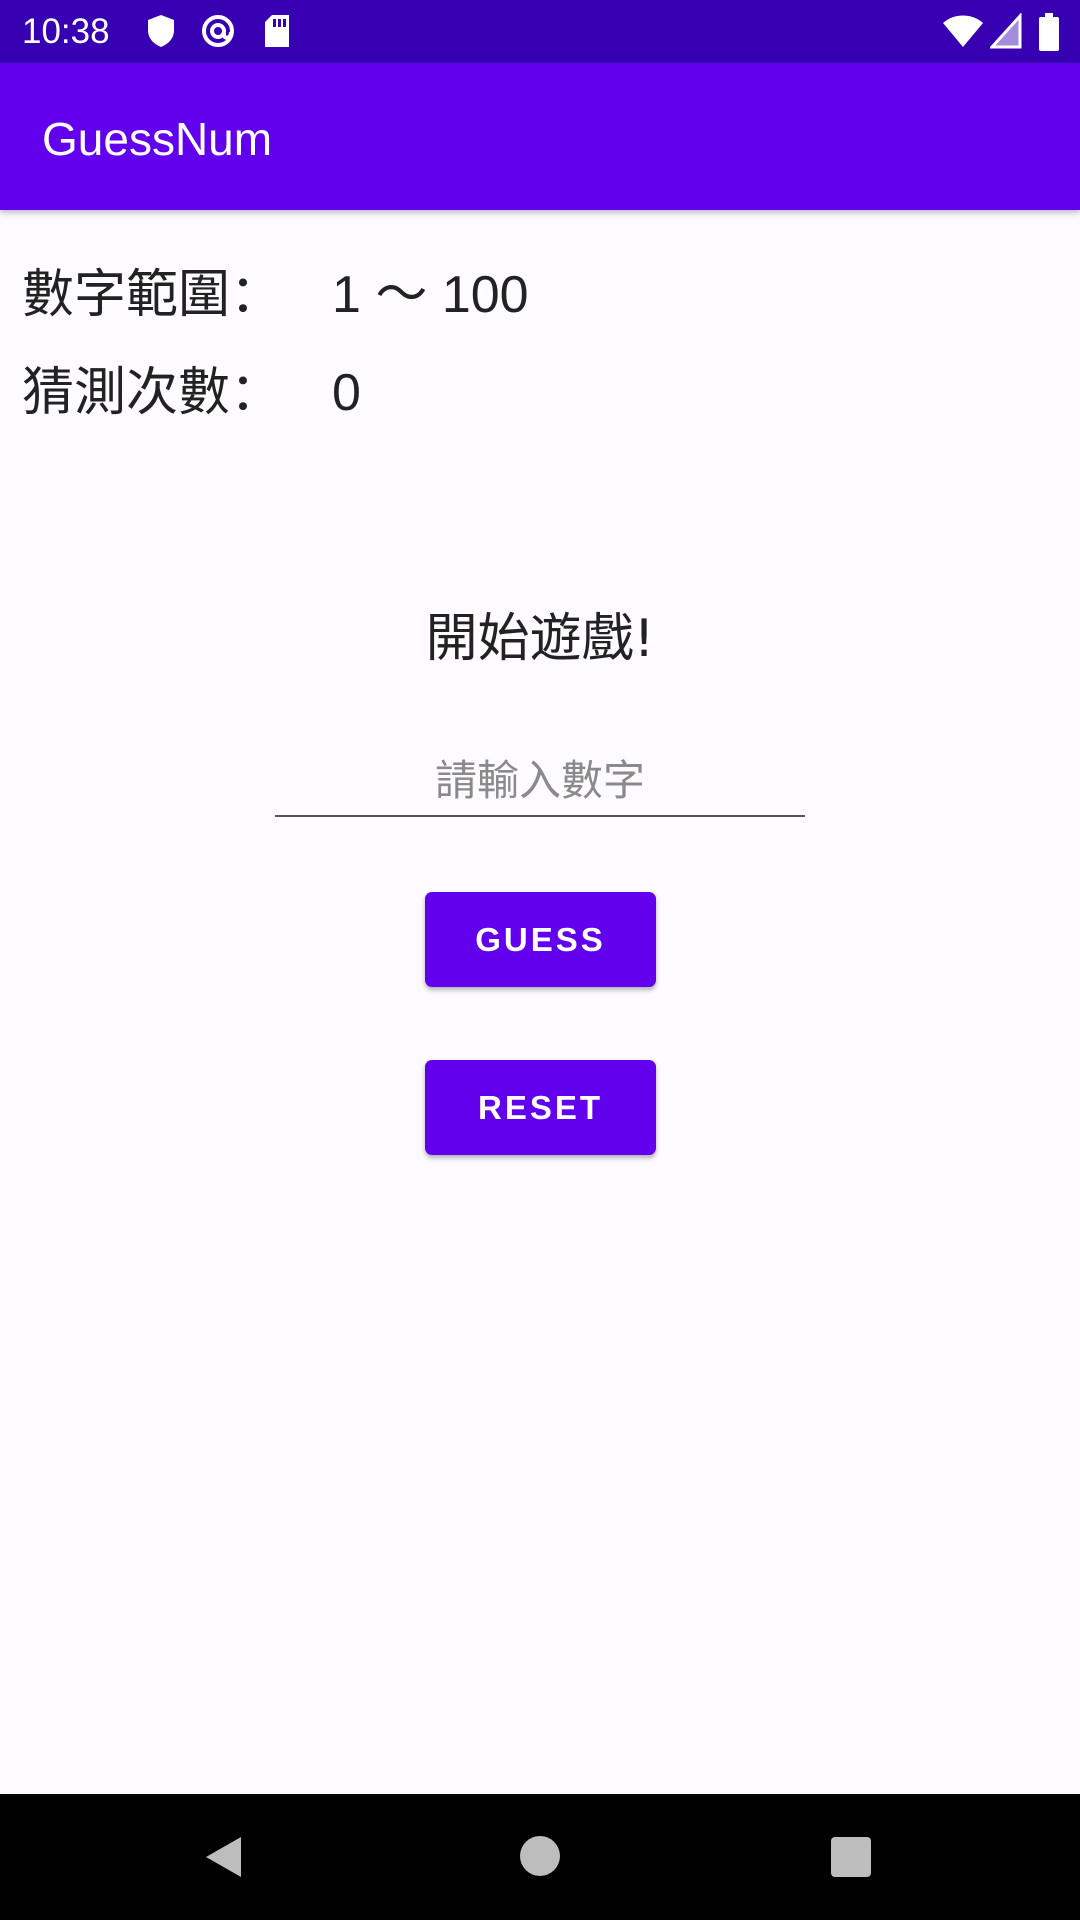 Image resolution: width=1080 pixels, height=1920 pixels. I want to click on status-bar: 10:38, so click(540, 31).